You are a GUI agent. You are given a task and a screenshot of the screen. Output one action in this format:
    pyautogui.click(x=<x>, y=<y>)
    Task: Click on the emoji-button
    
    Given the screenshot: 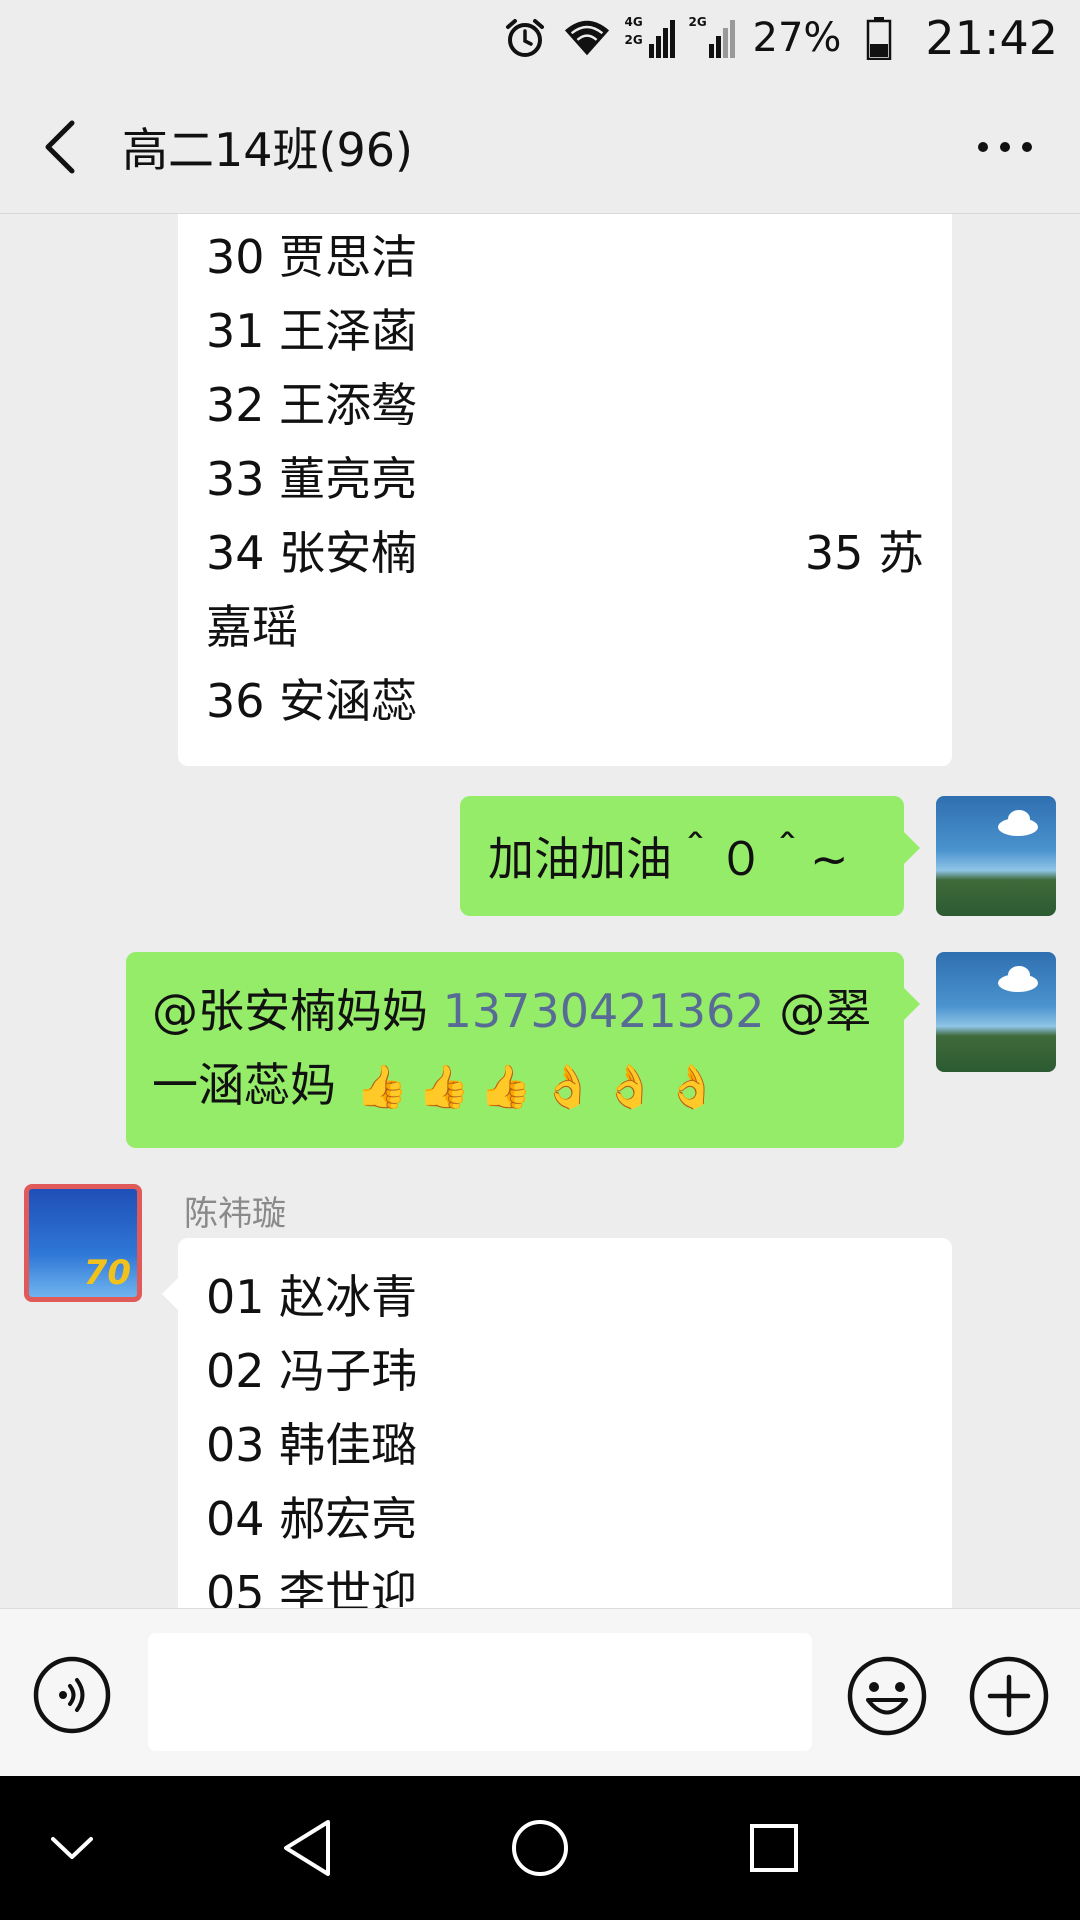 What is the action you would take?
    pyautogui.click(x=887, y=1696)
    